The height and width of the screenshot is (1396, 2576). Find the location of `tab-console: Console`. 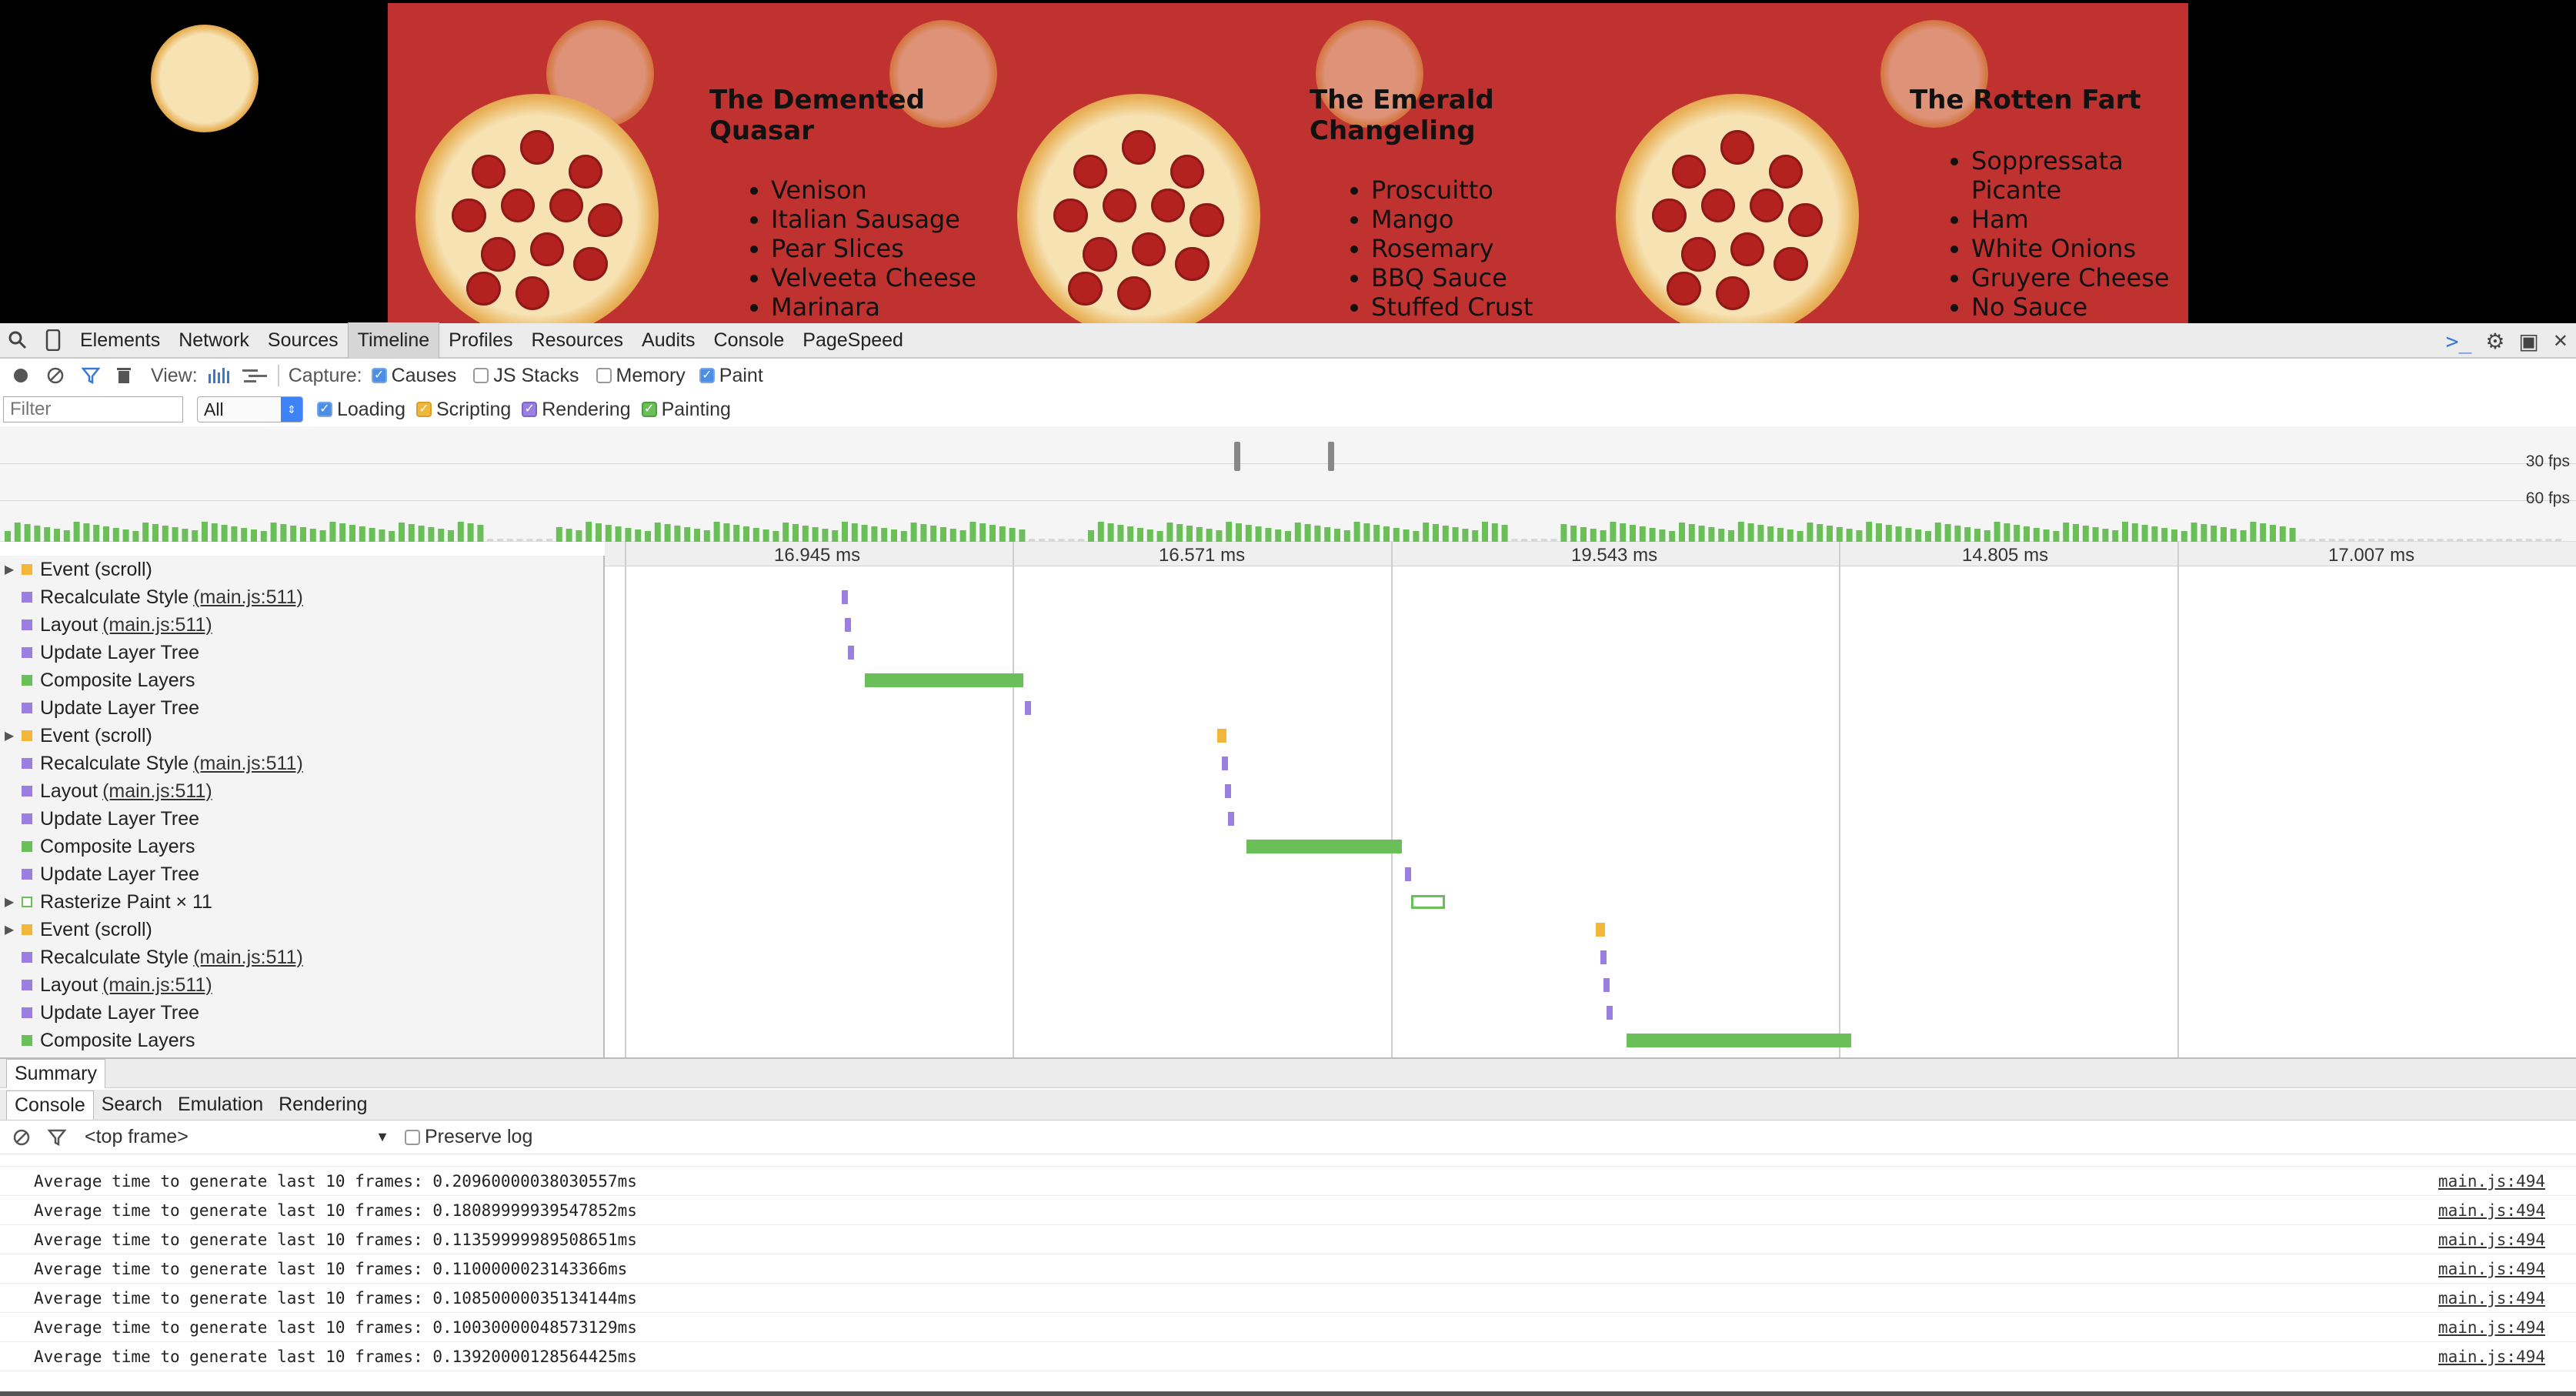

tab-console: Console is located at coordinates (750, 340).